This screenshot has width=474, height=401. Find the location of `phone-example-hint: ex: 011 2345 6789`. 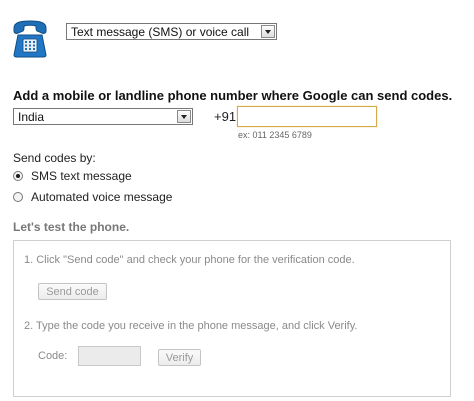

phone-example-hint: ex: 011 2345 6789 is located at coordinates (275, 135).